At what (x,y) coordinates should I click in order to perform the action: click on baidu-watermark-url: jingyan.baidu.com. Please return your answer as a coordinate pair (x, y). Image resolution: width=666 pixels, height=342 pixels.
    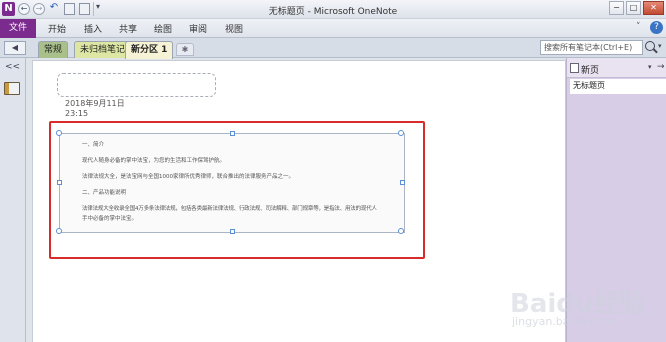
    Looking at the image, I should click on (563, 321).